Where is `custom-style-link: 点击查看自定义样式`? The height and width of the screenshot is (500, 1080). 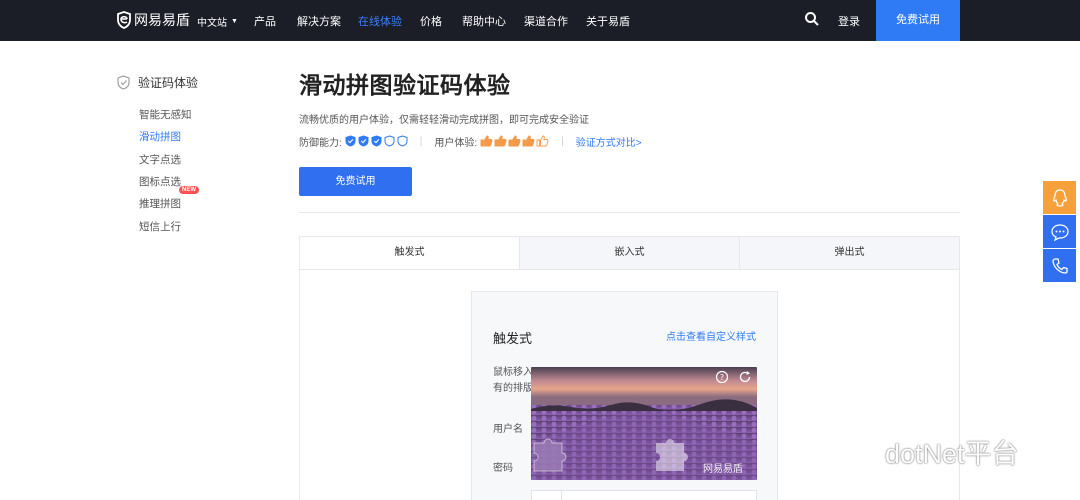 custom-style-link: 点击查看自定义样式 is located at coordinates (711, 335).